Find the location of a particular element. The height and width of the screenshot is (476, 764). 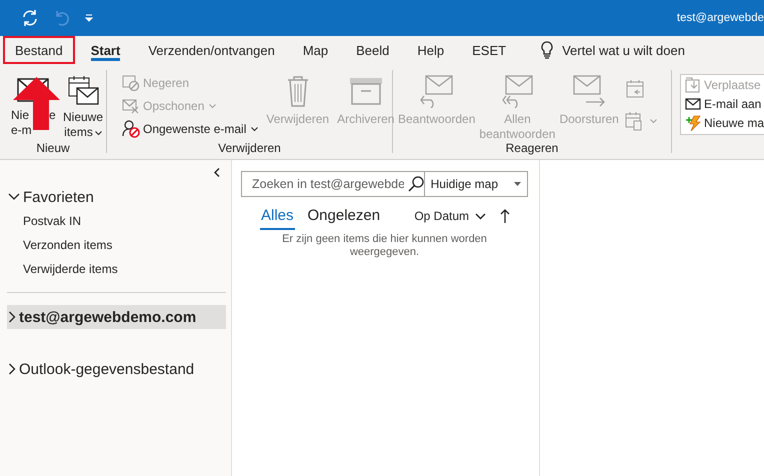

chevron-icon is located at coordinates (217, 172).